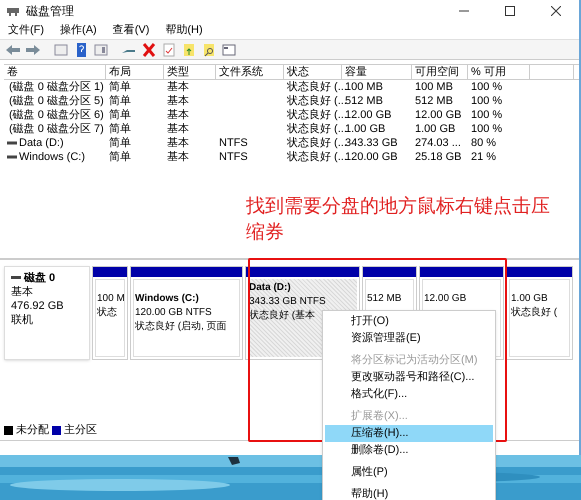  What do you see at coordinates (288, 302) in the screenshot?
I see `partition-info: 343.33 GB NTFS` at bounding box center [288, 302].